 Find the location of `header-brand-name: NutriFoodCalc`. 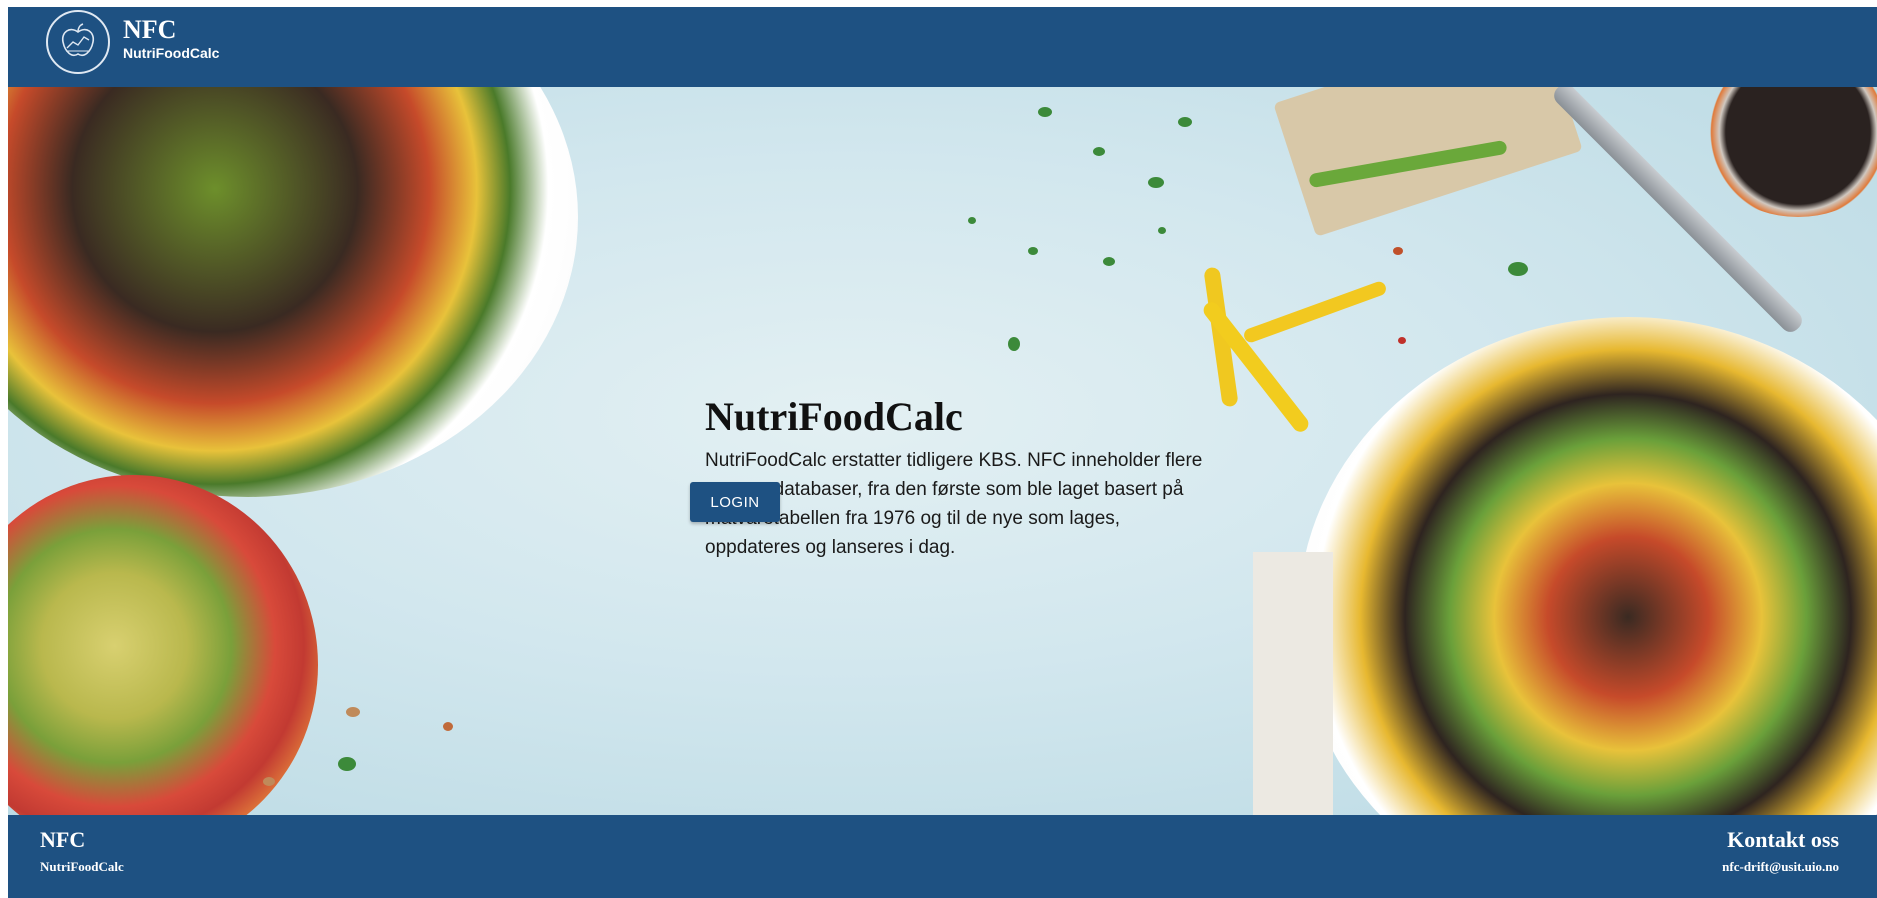

header-brand-name: NutriFoodCalc is located at coordinates (171, 53).